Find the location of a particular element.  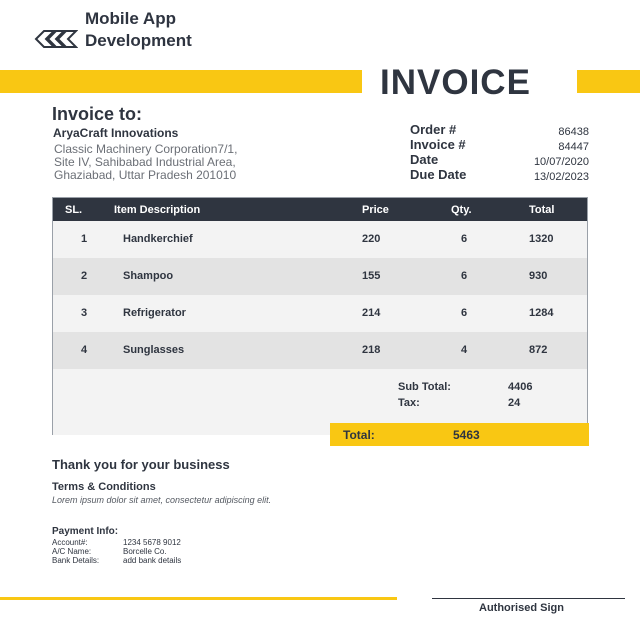

tax-label: Tax: is located at coordinates (409, 403).